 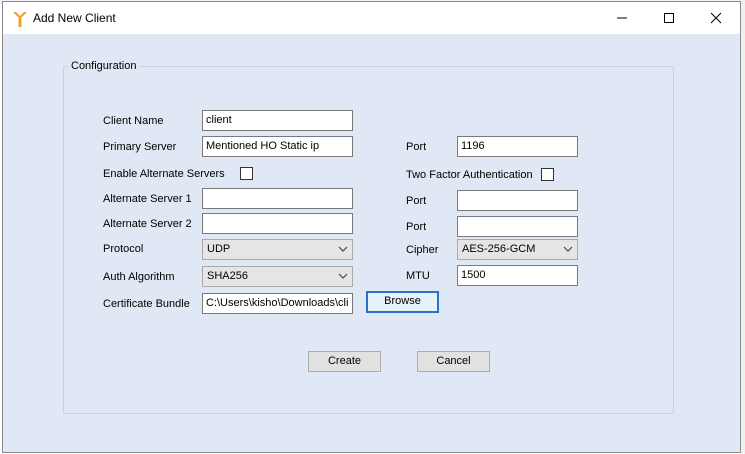 I want to click on close-button, so click(x=716, y=18).